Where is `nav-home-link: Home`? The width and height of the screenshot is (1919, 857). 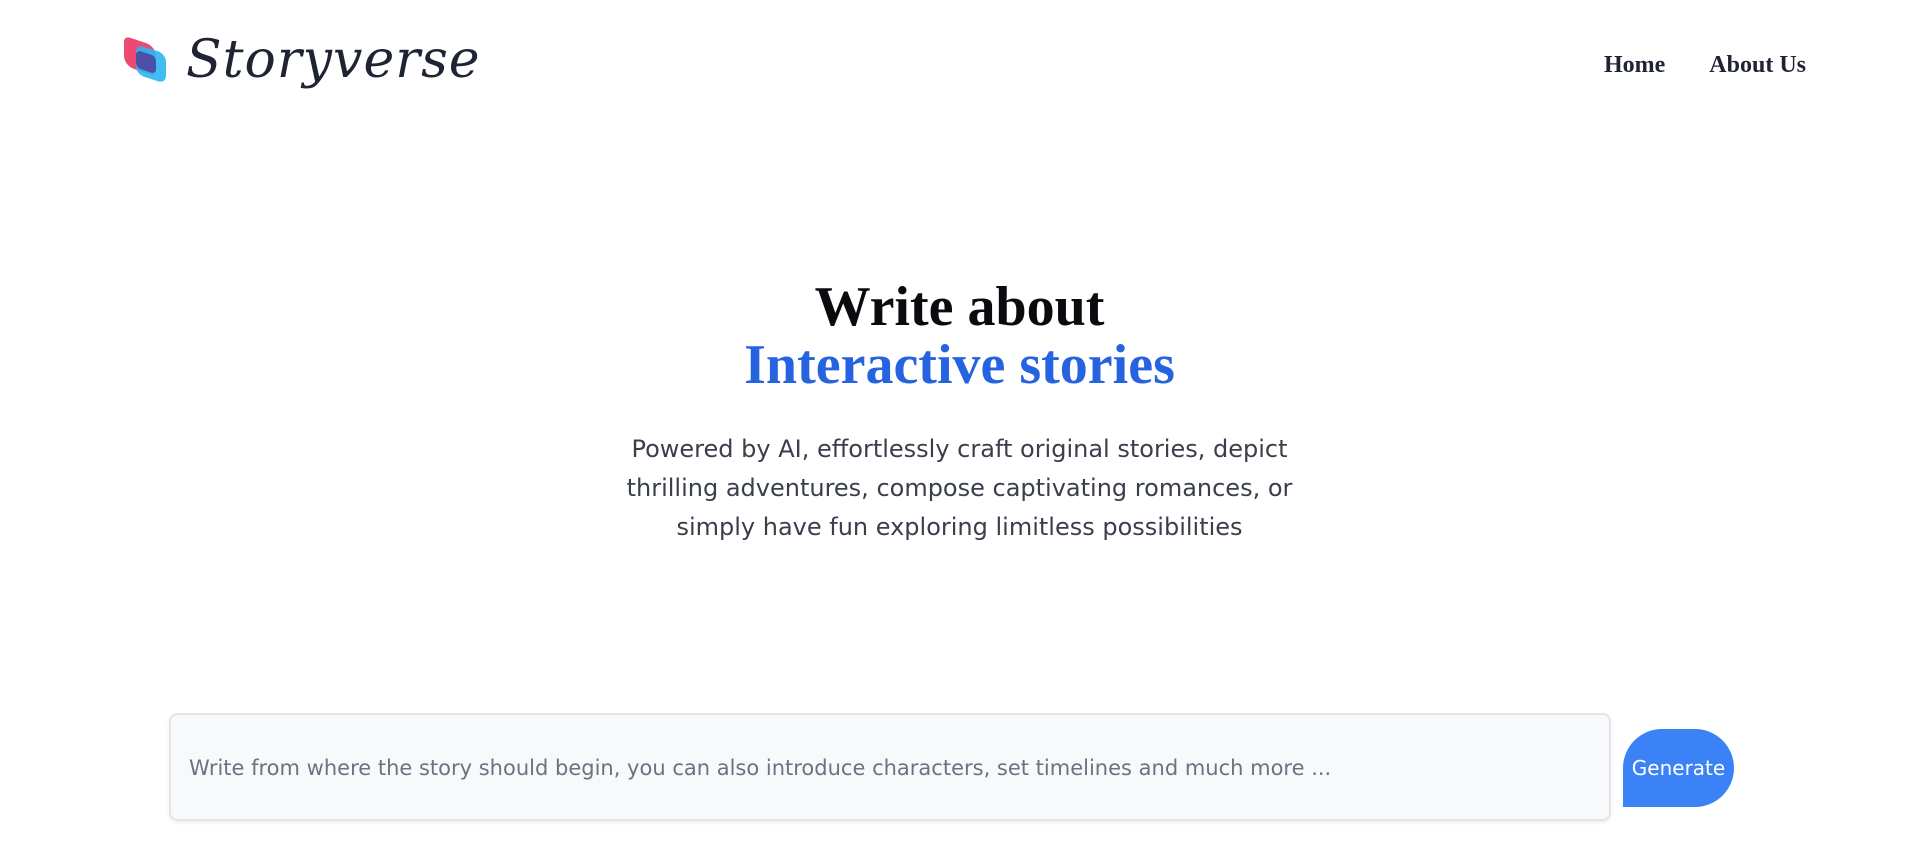 nav-home-link: Home is located at coordinates (1634, 65).